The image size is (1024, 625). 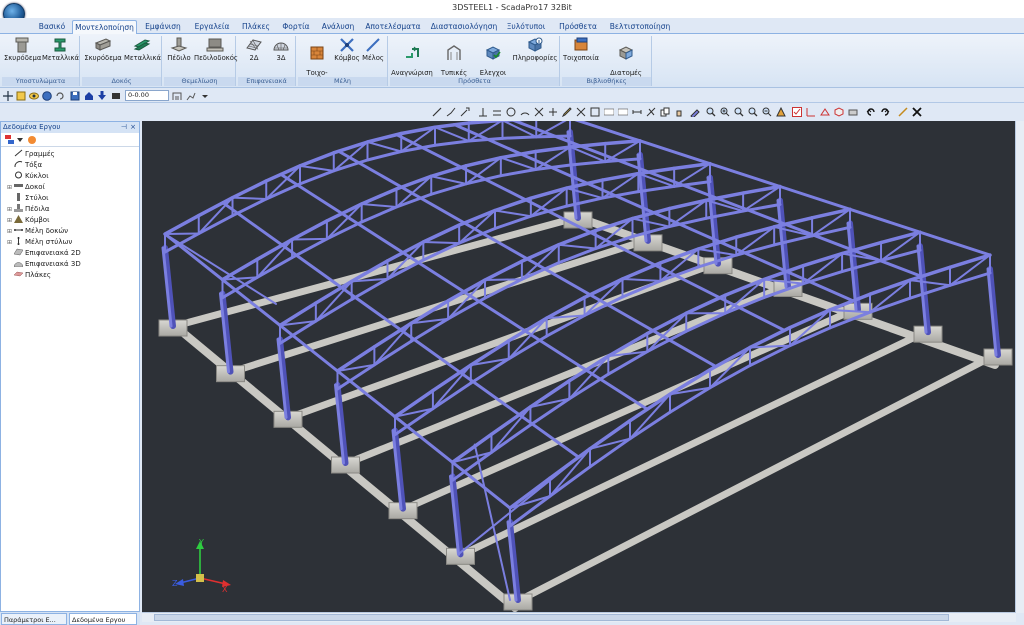 What do you see at coordinates (553, 112) in the screenshot?
I see `trim-tool-icon` at bounding box center [553, 112].